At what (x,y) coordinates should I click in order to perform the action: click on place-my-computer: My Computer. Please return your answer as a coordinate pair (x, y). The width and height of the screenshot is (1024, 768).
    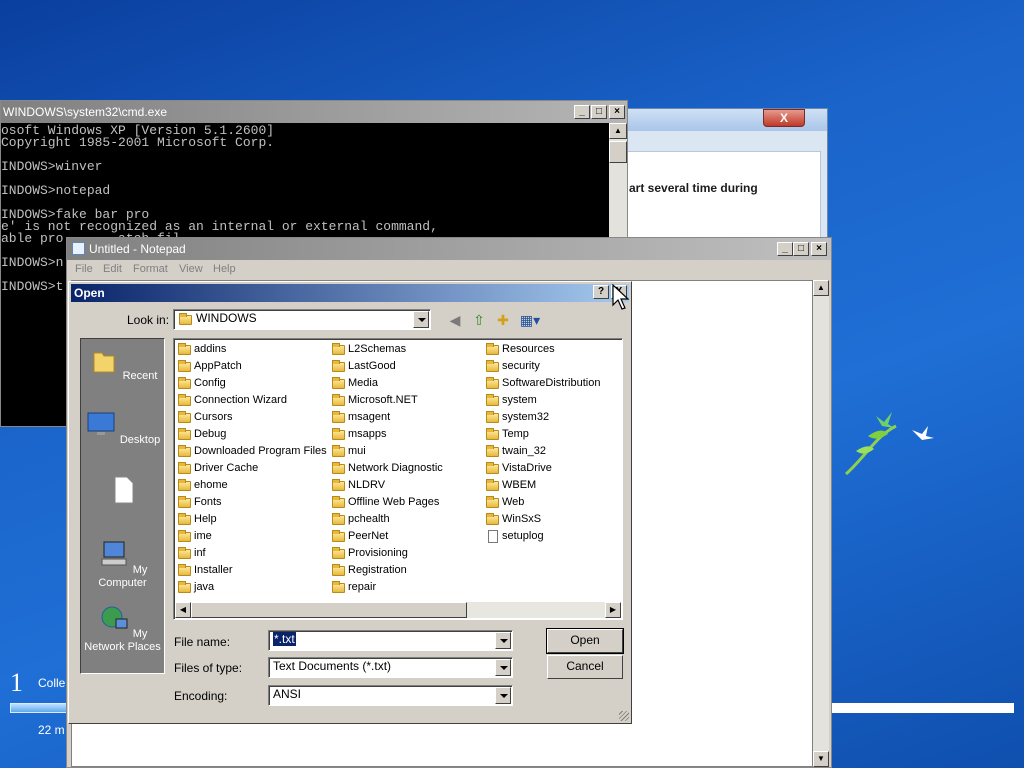
    Looking at the image, I should click on (122, 564).